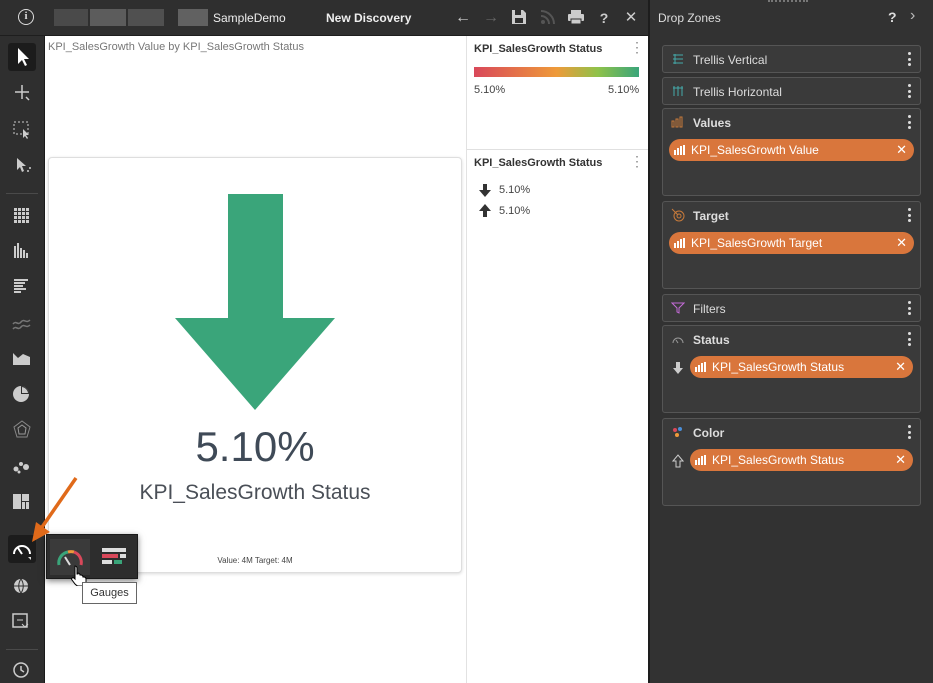 The width and height of the screenshot is (933, 683). Describe the element at coordinates (22, 287) in the screenshot. I see `bar-chart-icon` at that location.